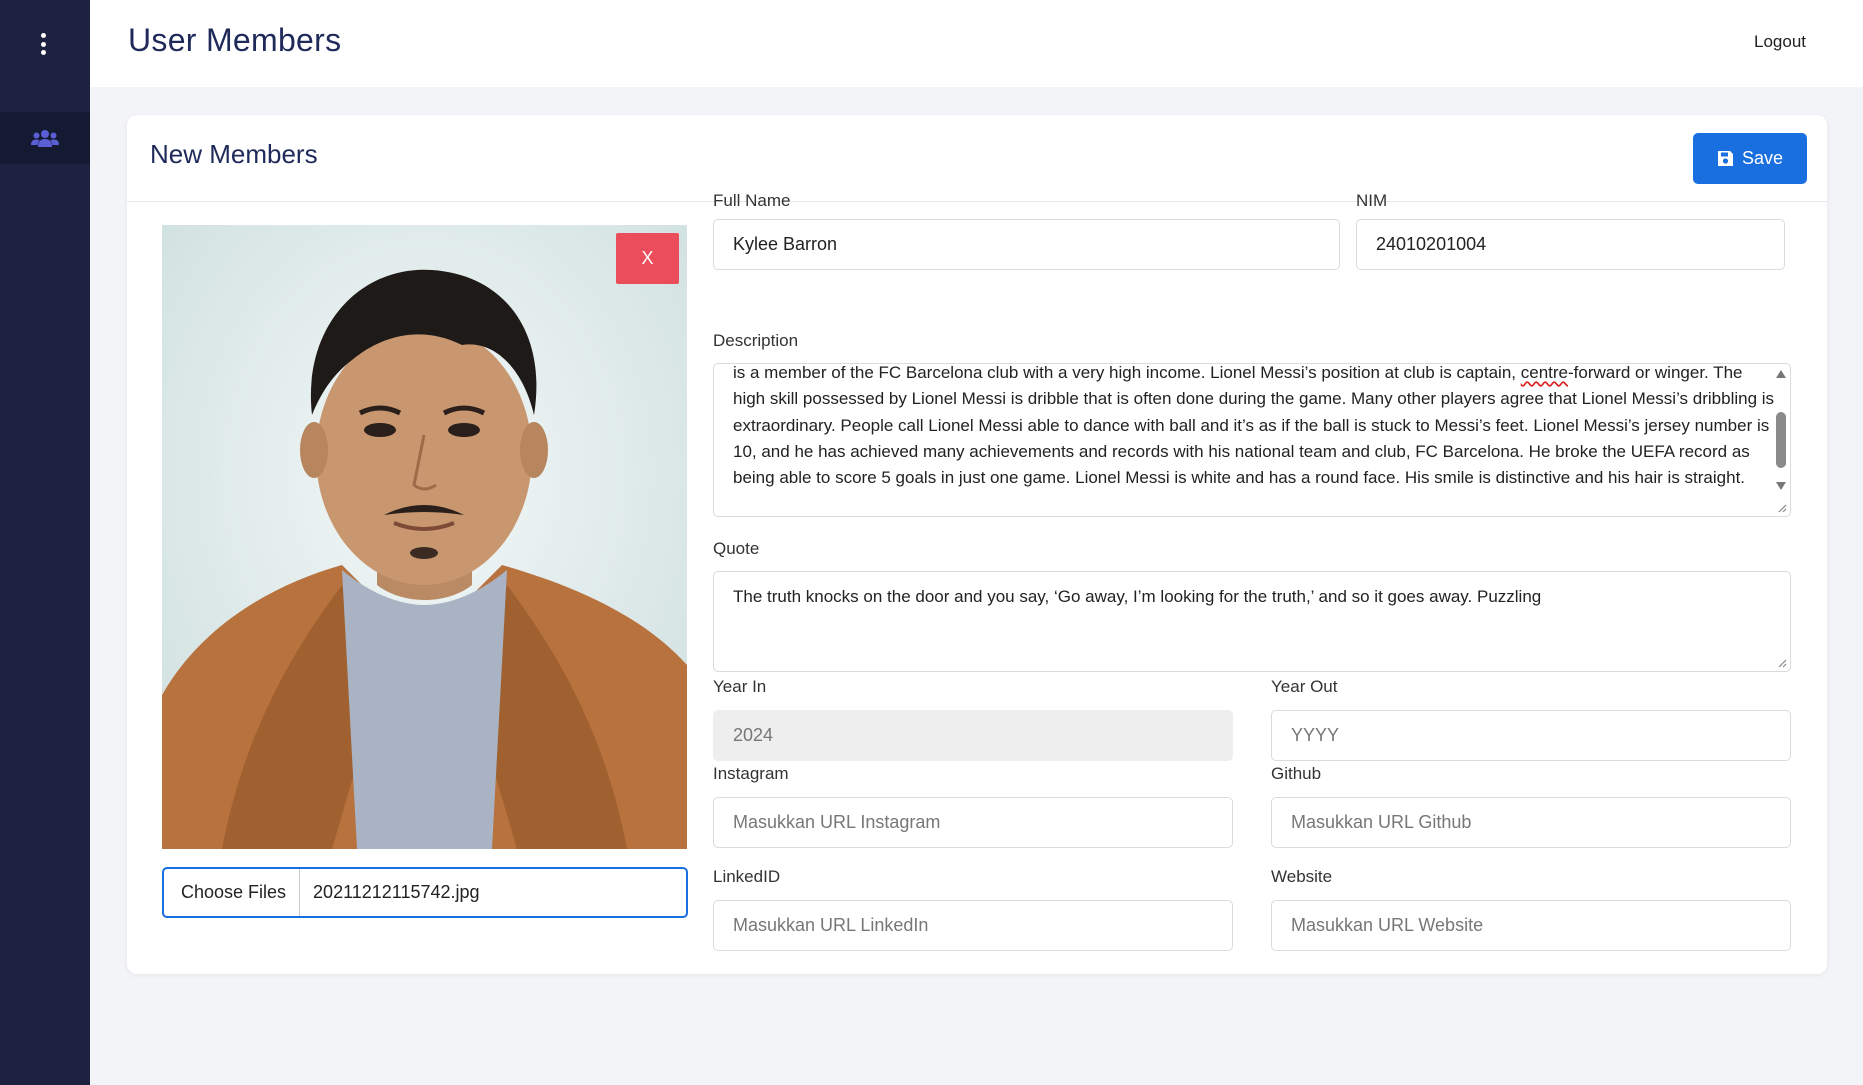  What do you see at coordinates (1531, 925) in the screenshot?
I see `website-input: Masukkan URL Website` at bounding box center [1531, 925].